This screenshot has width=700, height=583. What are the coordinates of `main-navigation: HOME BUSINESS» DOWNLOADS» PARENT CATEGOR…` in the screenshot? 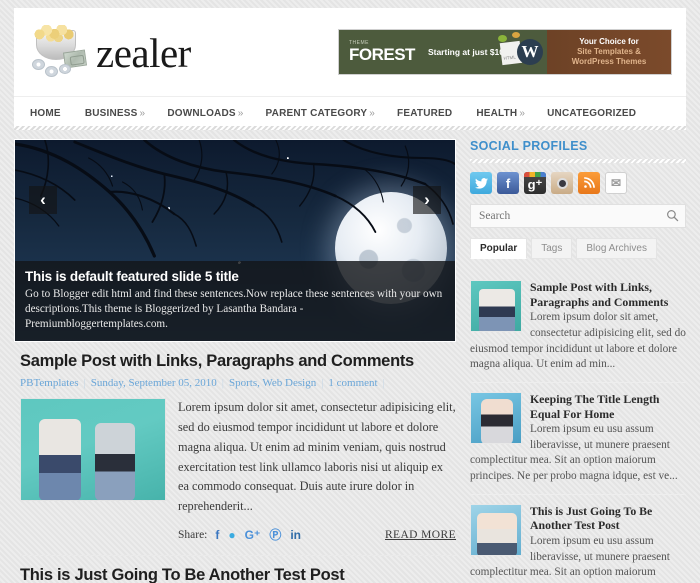 It's located at (350, 113).